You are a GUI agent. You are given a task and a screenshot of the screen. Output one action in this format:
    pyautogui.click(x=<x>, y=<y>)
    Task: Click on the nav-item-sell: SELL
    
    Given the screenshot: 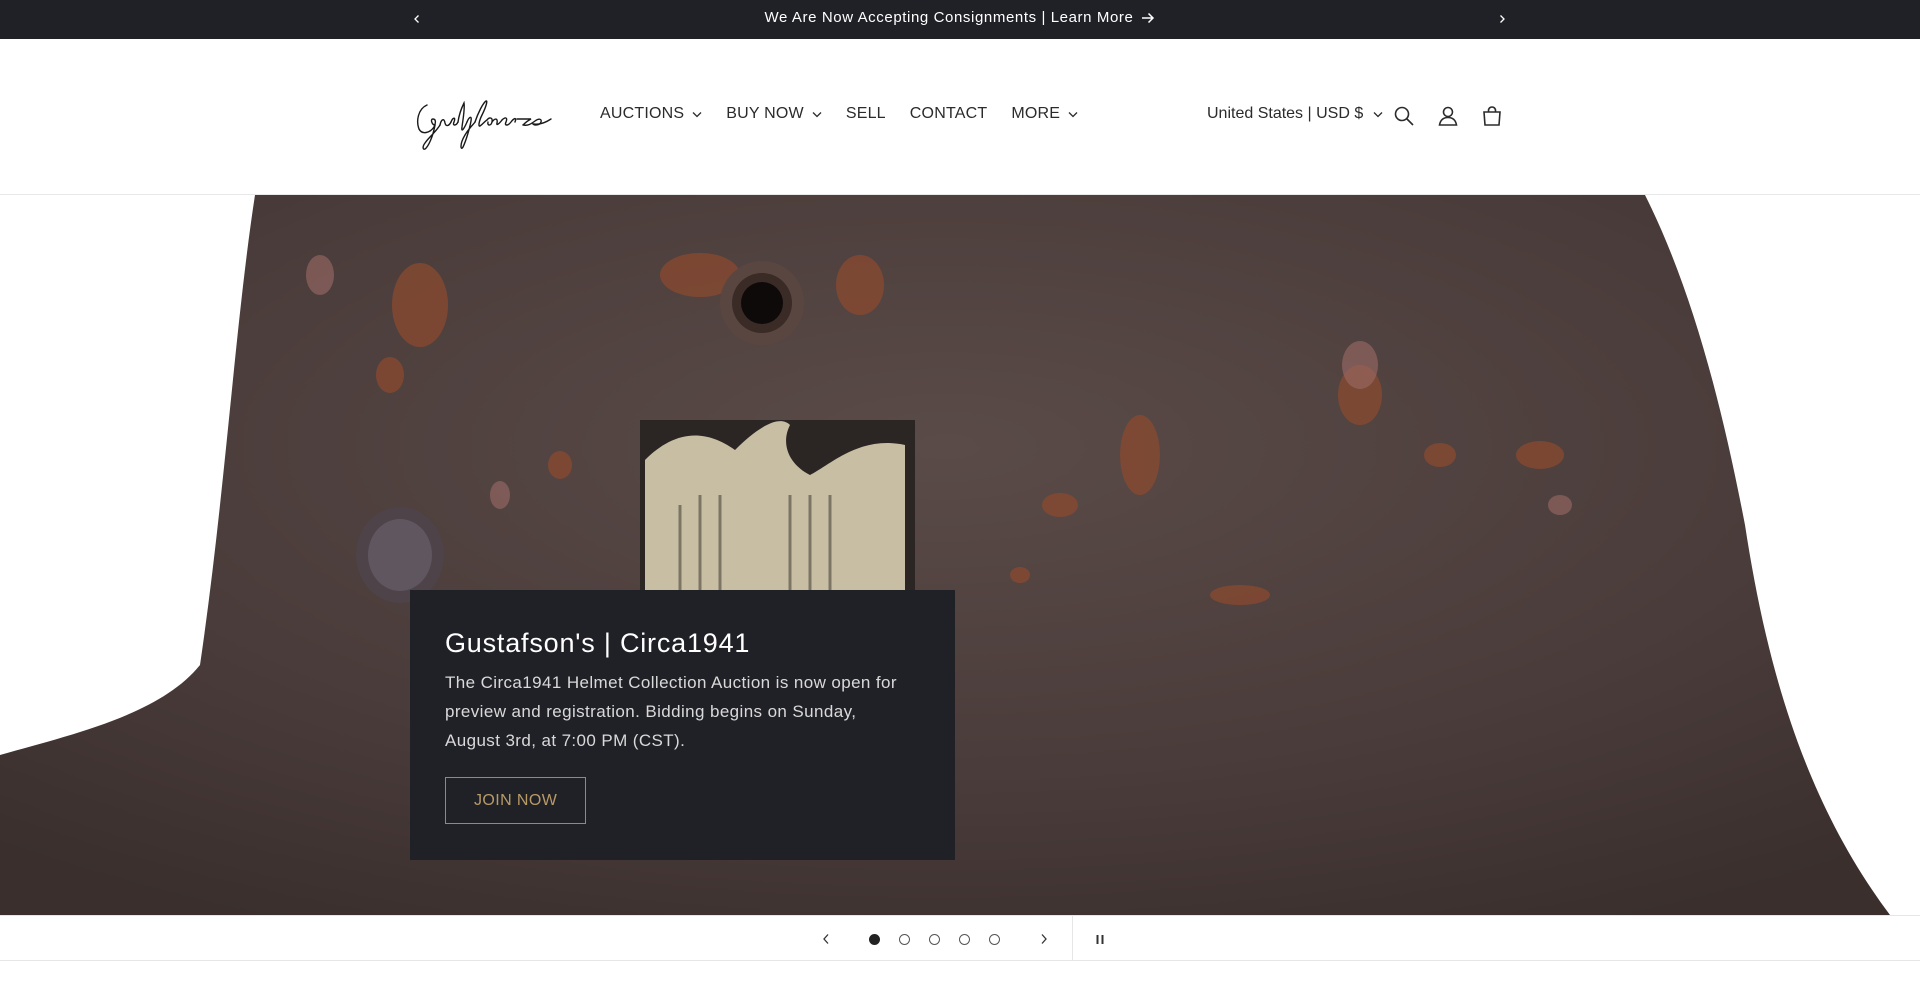 What is the action you would take?
    pyautogui.click(x=866, y=114)
    